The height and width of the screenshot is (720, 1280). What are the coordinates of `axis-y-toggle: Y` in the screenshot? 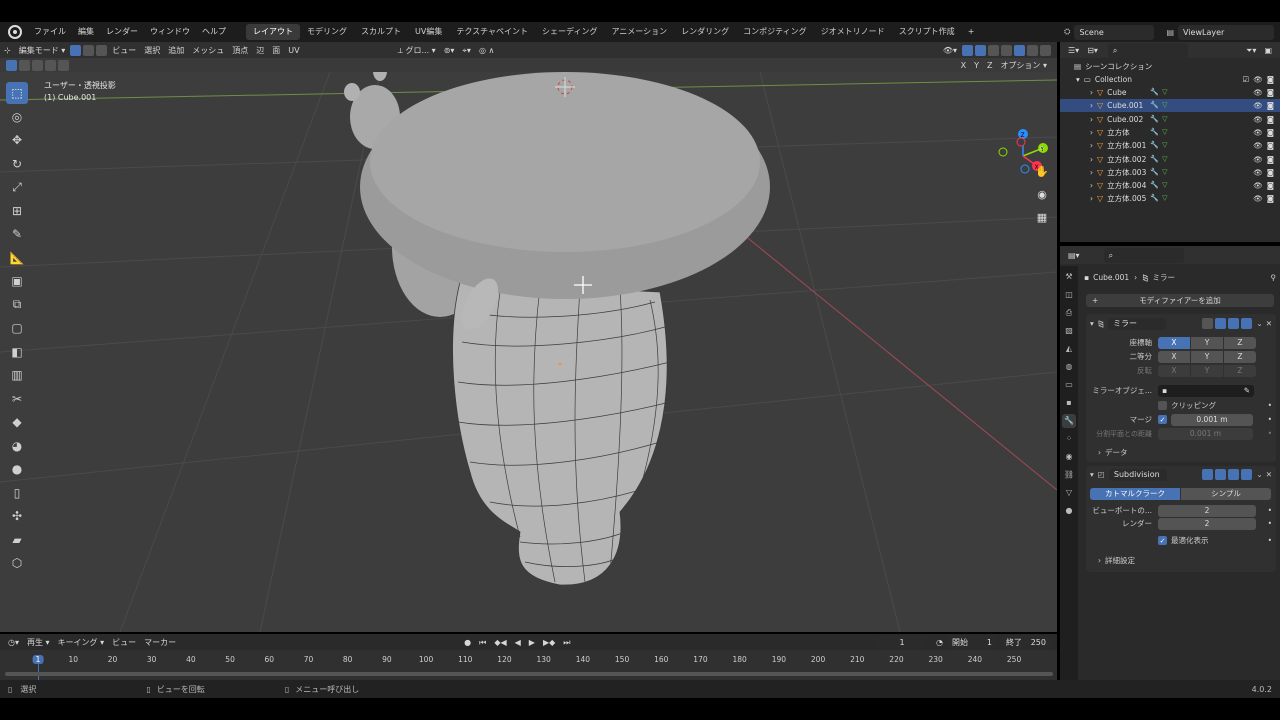 It's located at (1207, 342).